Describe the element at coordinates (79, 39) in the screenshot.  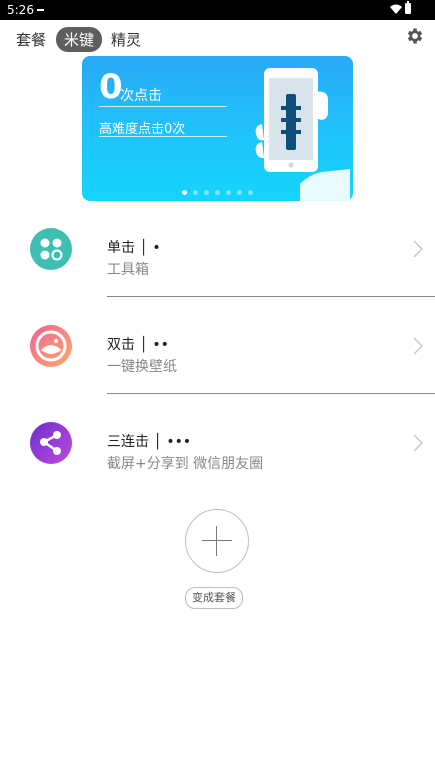
I see `tab-mi-key: 米键` at that location.